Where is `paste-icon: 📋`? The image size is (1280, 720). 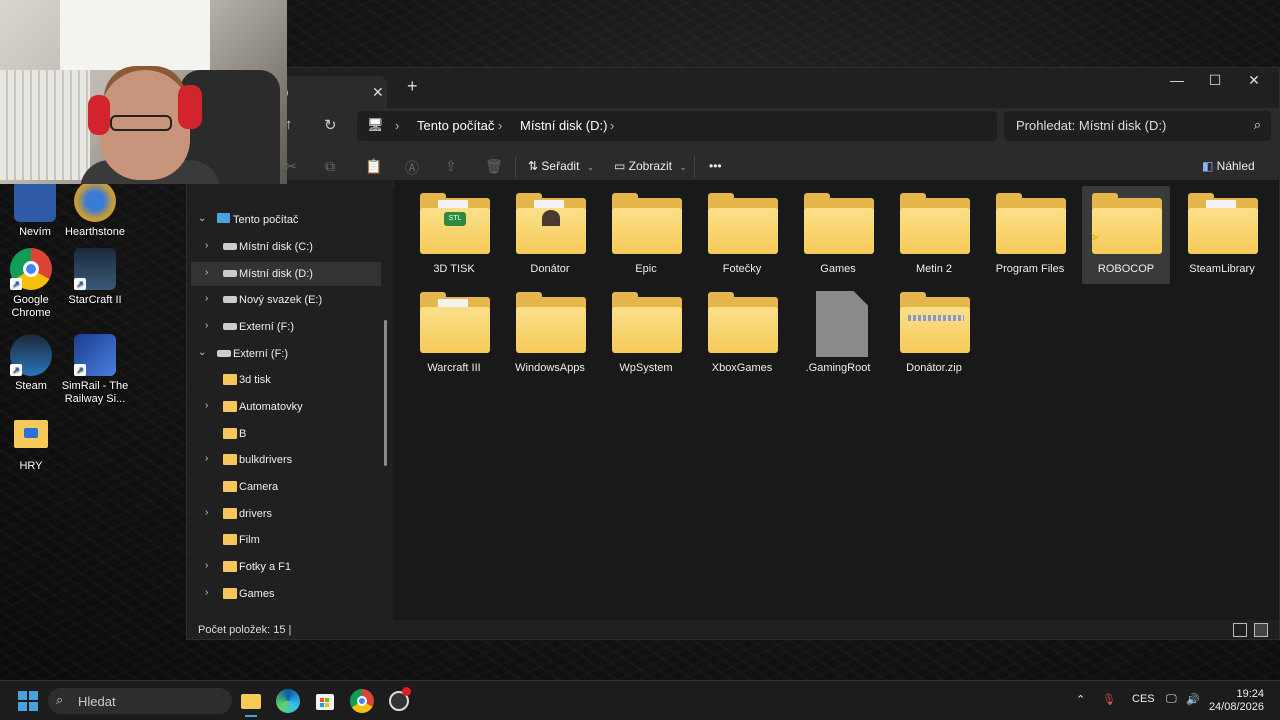 paste-icon: 📋 is located at coordinates (373, 166).